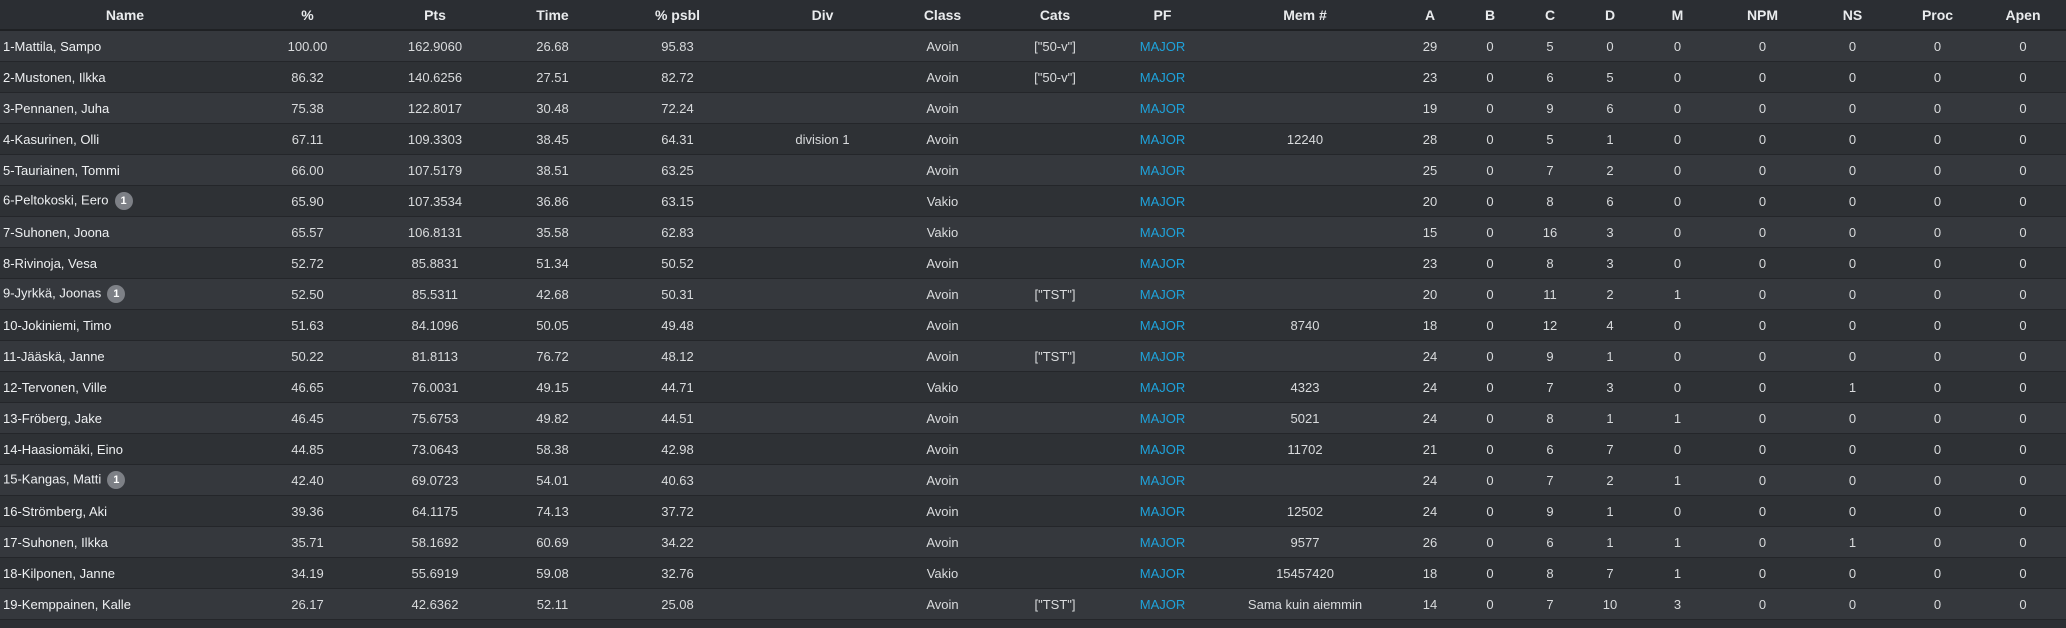 This screenshot has height=628, width=2066. I want to click on competitor-name-cell: 19-Kemppainen, Kalle, so click(125, 604).